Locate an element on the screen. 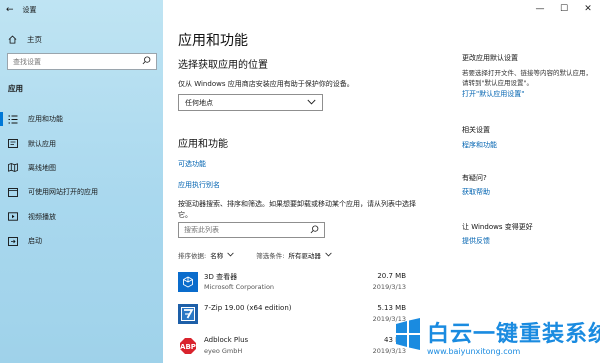  search-description: 按驱动器搜索、排序和筛选。如果想要卸载或移动某个应用，请从列表中选择它。 is located at coordinates (297, 209).